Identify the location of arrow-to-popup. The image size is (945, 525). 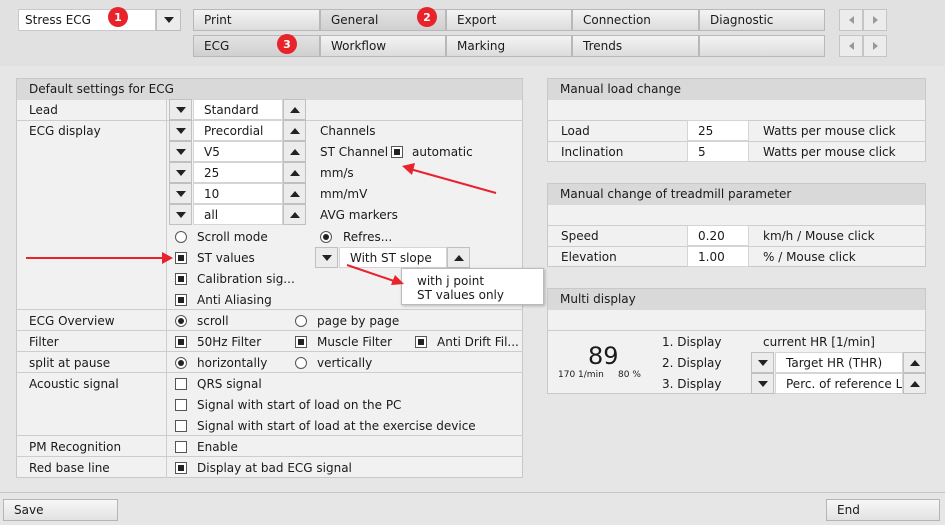
(375, 274).